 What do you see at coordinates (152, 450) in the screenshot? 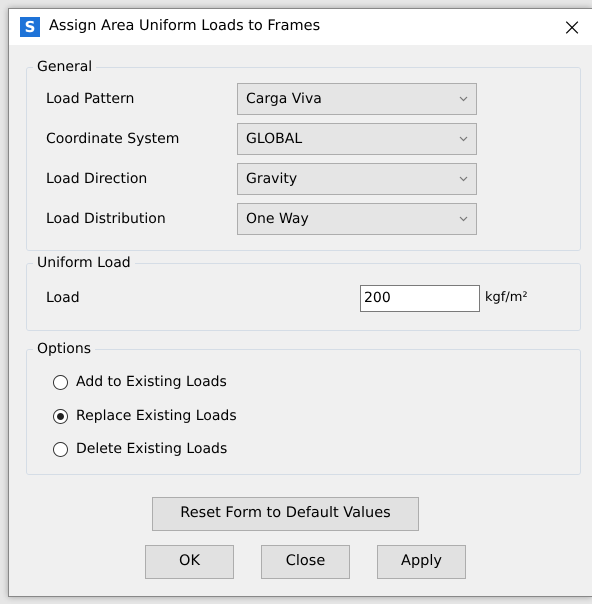
I see `radio-label: Delete Existing Loads` at bounding box center [152, 450].